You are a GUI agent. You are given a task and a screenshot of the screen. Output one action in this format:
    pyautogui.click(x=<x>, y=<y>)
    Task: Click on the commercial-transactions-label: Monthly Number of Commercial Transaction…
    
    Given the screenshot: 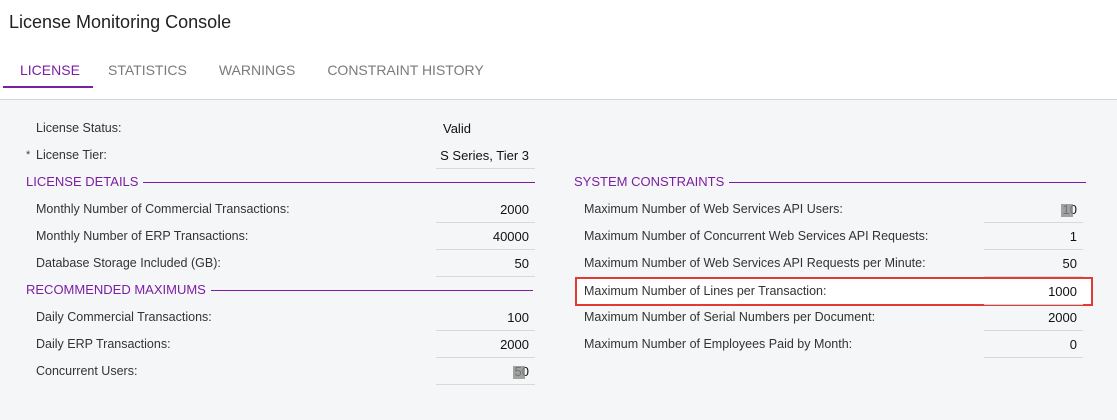 What is the action you would take?
    pyautogui.click(x=163, y=209)
    